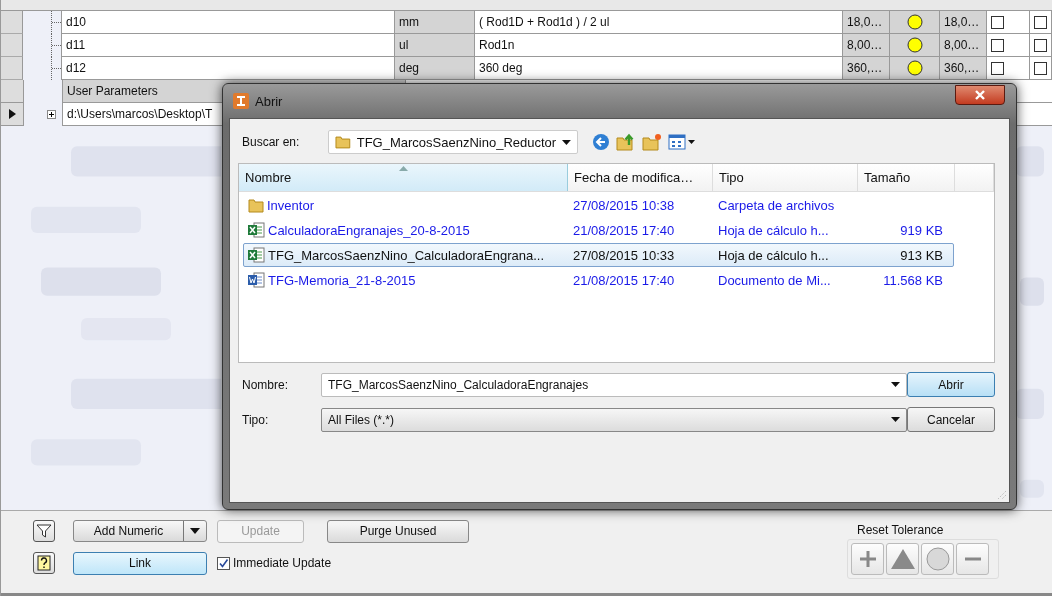  I want to click on row-pointer-icon, so click(12, 114).